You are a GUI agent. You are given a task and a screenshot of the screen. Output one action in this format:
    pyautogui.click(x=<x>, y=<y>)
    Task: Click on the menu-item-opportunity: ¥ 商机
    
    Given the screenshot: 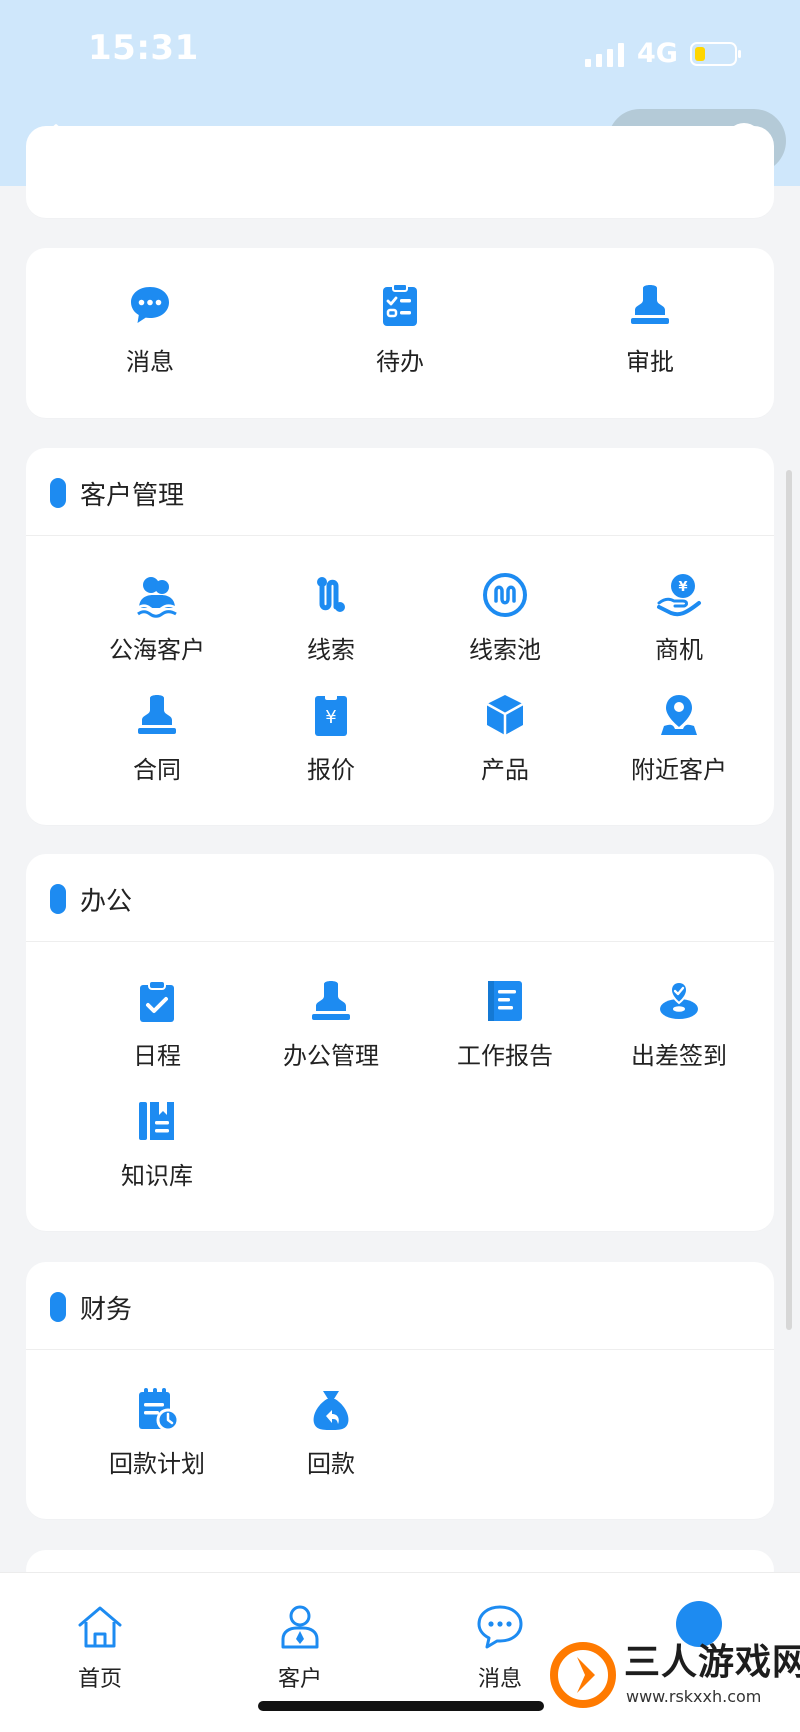 What is the action you would take?
    pyautogui.click(x=679, y=624)
    